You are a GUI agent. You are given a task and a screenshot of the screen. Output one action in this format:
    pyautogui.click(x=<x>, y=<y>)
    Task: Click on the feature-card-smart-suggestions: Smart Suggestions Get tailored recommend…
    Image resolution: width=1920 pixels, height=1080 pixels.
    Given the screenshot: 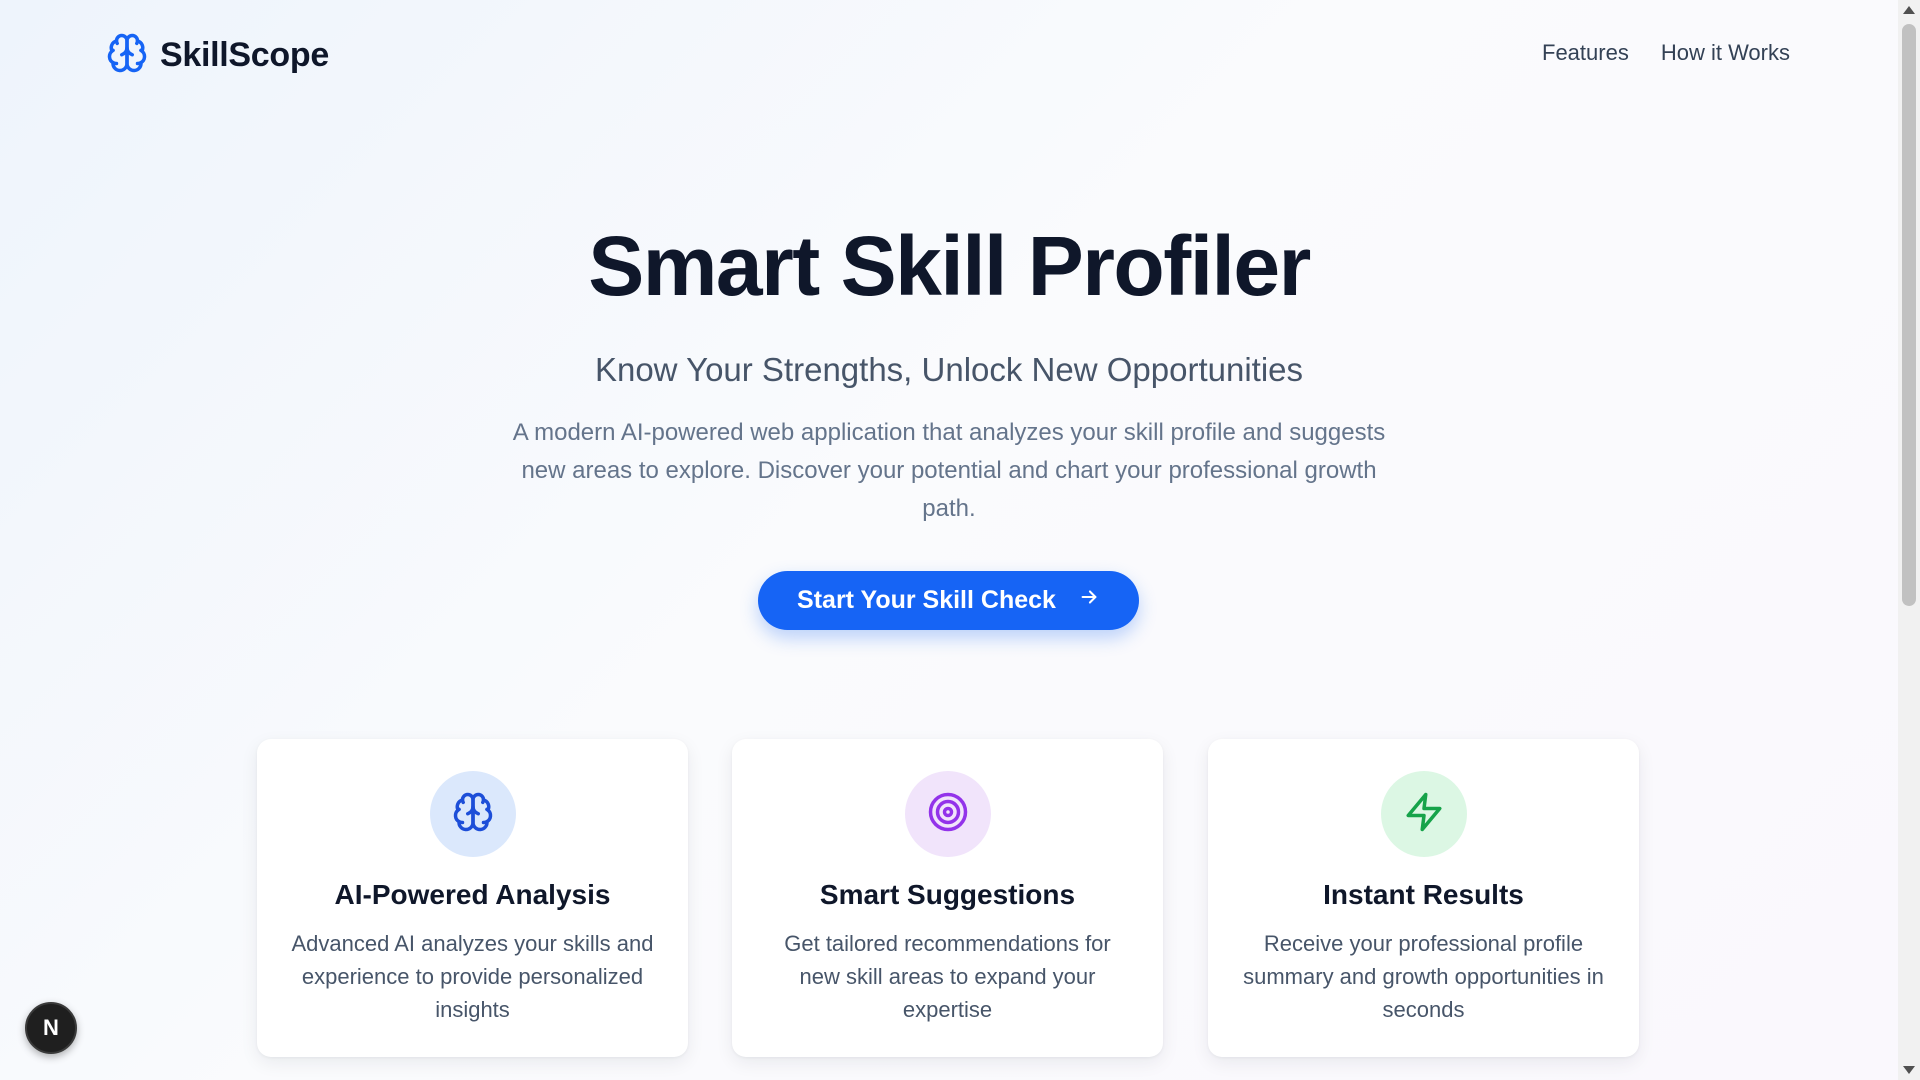 What is the action you would take?
    pyautogui.click(x=947, y=898)
    